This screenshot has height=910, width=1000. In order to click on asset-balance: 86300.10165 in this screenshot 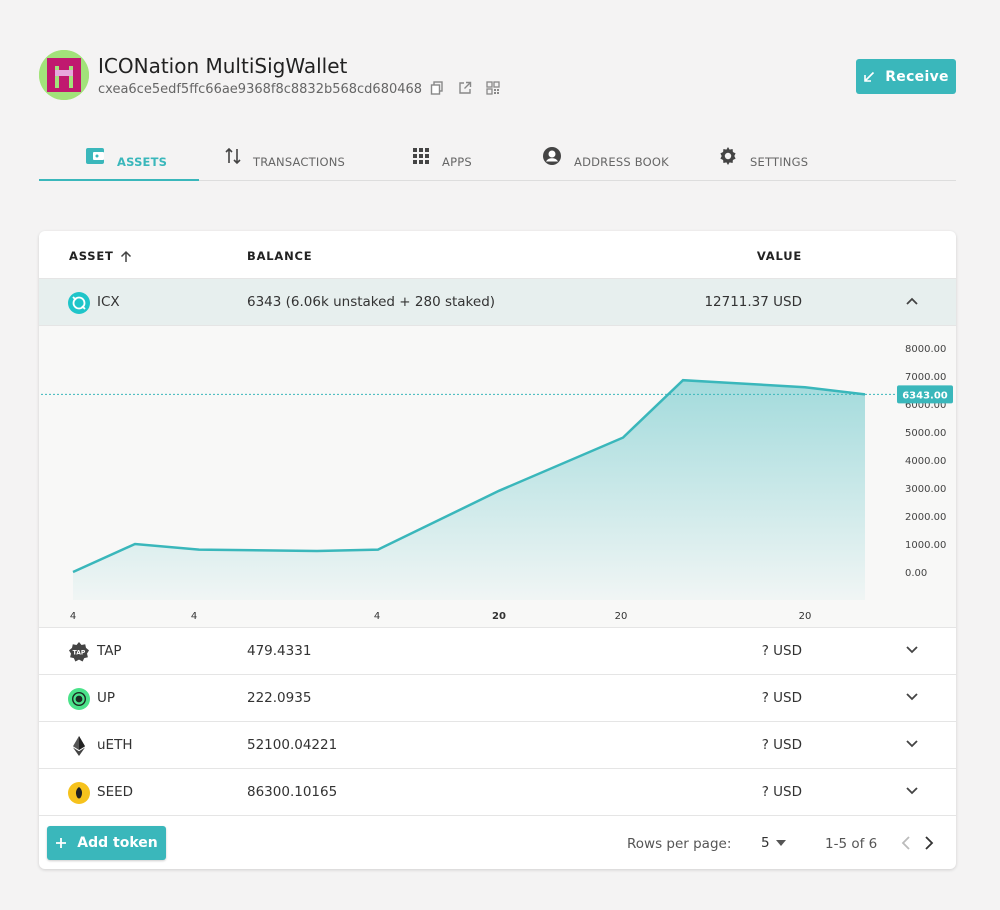, I will do `click(292, 792)`.